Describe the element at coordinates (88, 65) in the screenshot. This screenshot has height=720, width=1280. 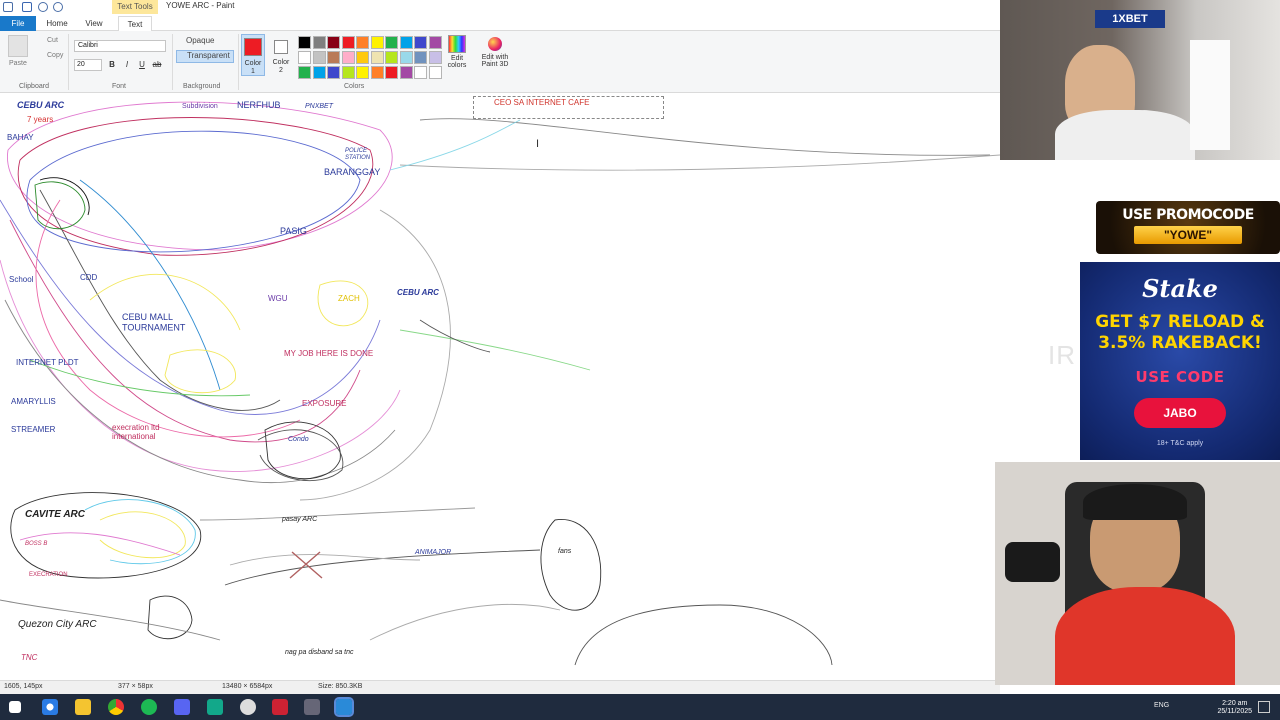
I see `font-size-select: 20` at that location.